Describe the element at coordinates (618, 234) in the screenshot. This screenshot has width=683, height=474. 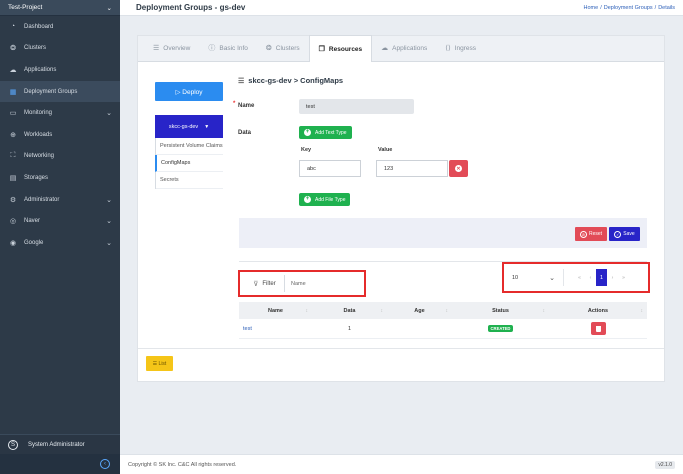
I see `check-icon: ✓` at that location.